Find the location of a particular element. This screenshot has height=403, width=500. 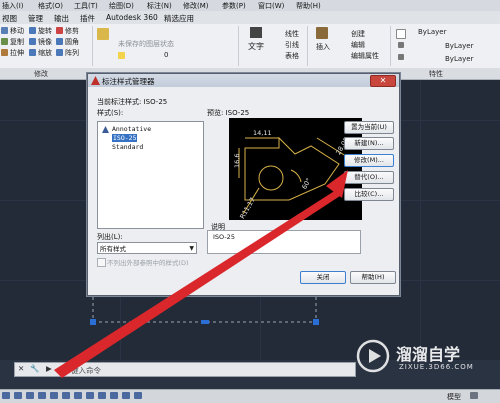

mirror-icon is located at coordinates (32, 41).